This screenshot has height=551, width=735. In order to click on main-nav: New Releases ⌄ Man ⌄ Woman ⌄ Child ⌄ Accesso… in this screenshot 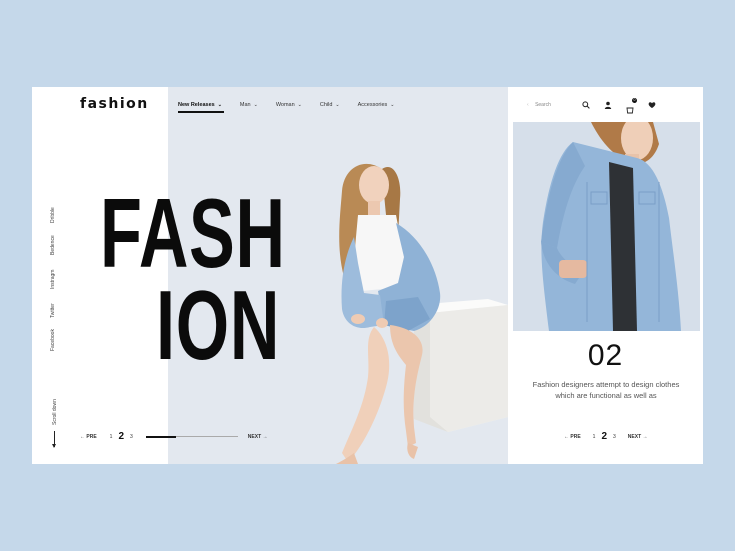, I will do `click(295, 107)`.